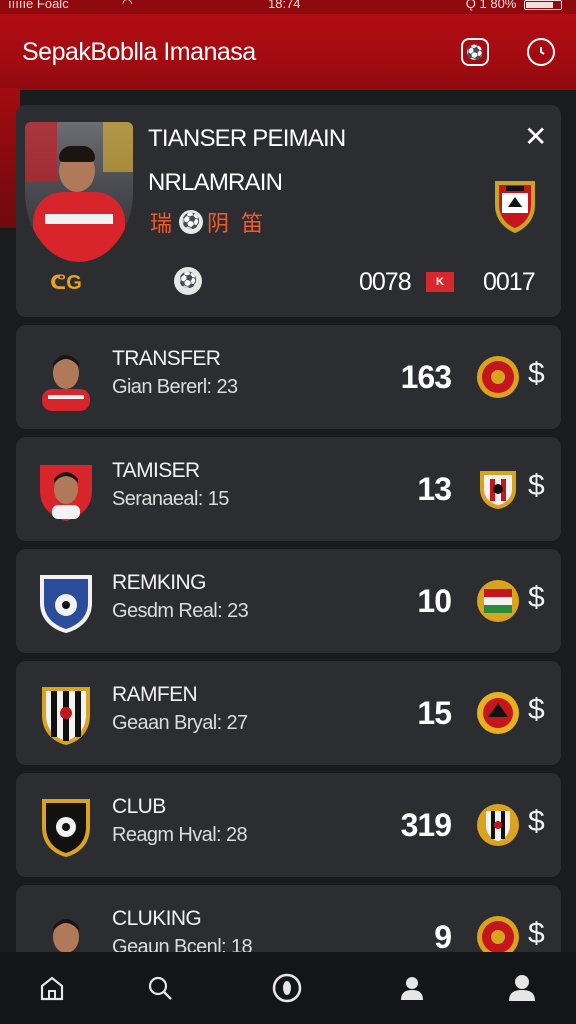 The width and height of the screenshot is (576, 1024). I want to click on row-title: TRANSFER, so click(166, 358).